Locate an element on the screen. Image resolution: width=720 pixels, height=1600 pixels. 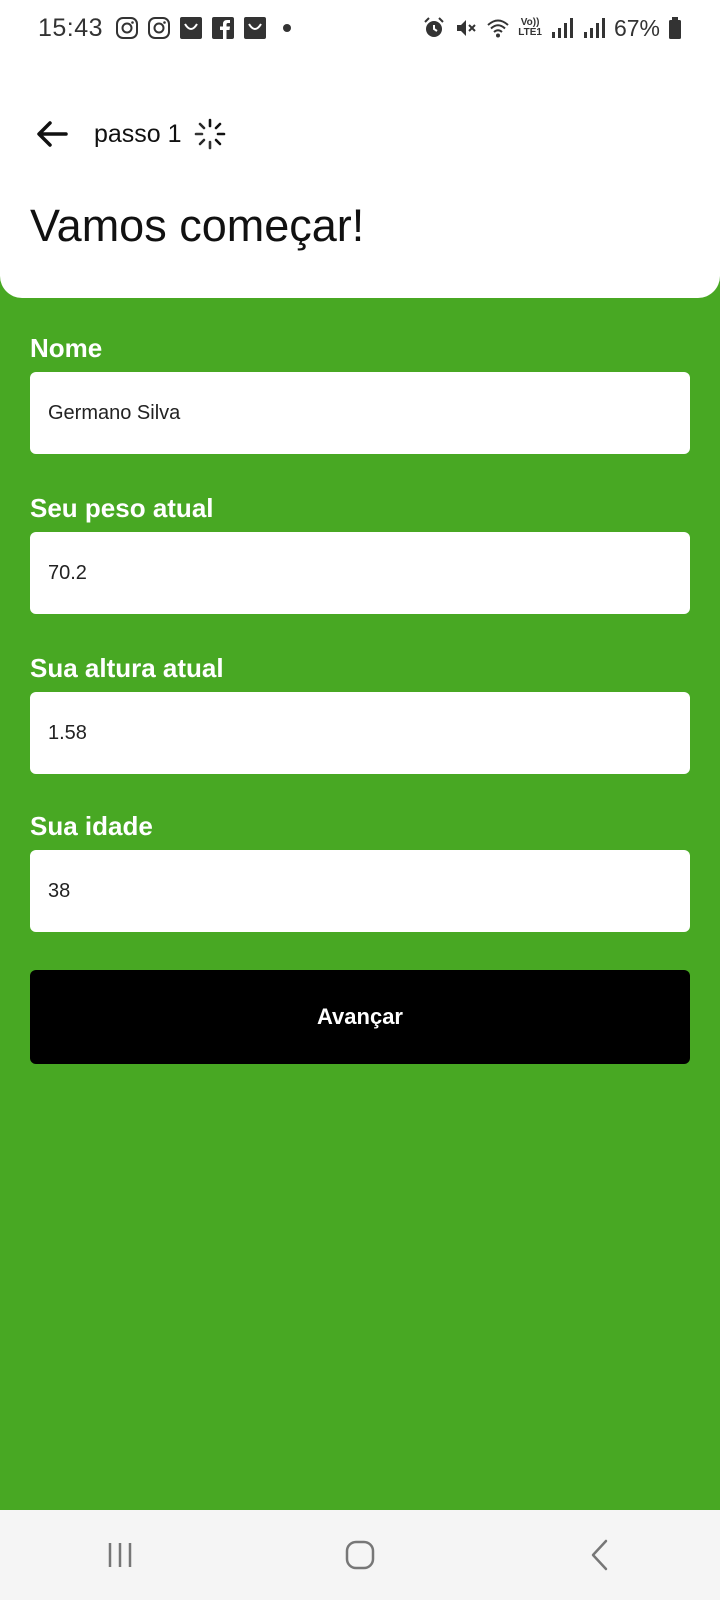
recent-apps-icon is located at coordinates (120, 1555).